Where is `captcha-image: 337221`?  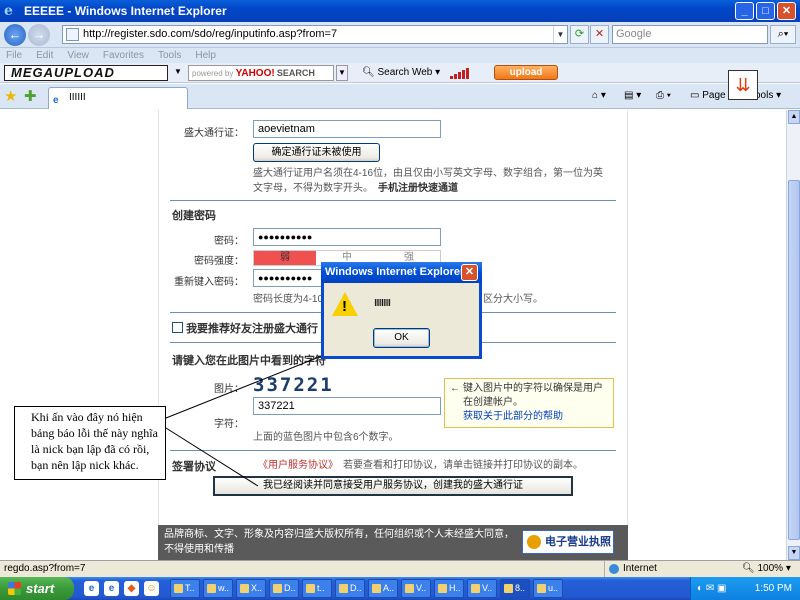 captcha-image: 337221 is located at coordinates (293, 385).